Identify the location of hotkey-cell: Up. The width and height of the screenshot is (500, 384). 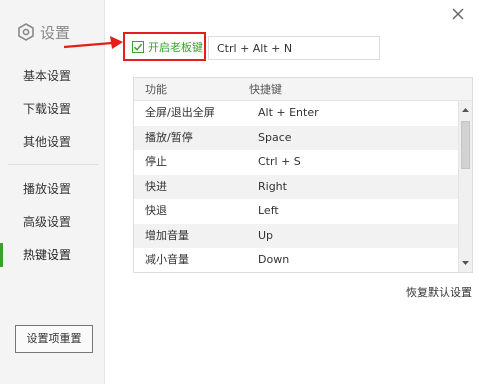
(266, 235).